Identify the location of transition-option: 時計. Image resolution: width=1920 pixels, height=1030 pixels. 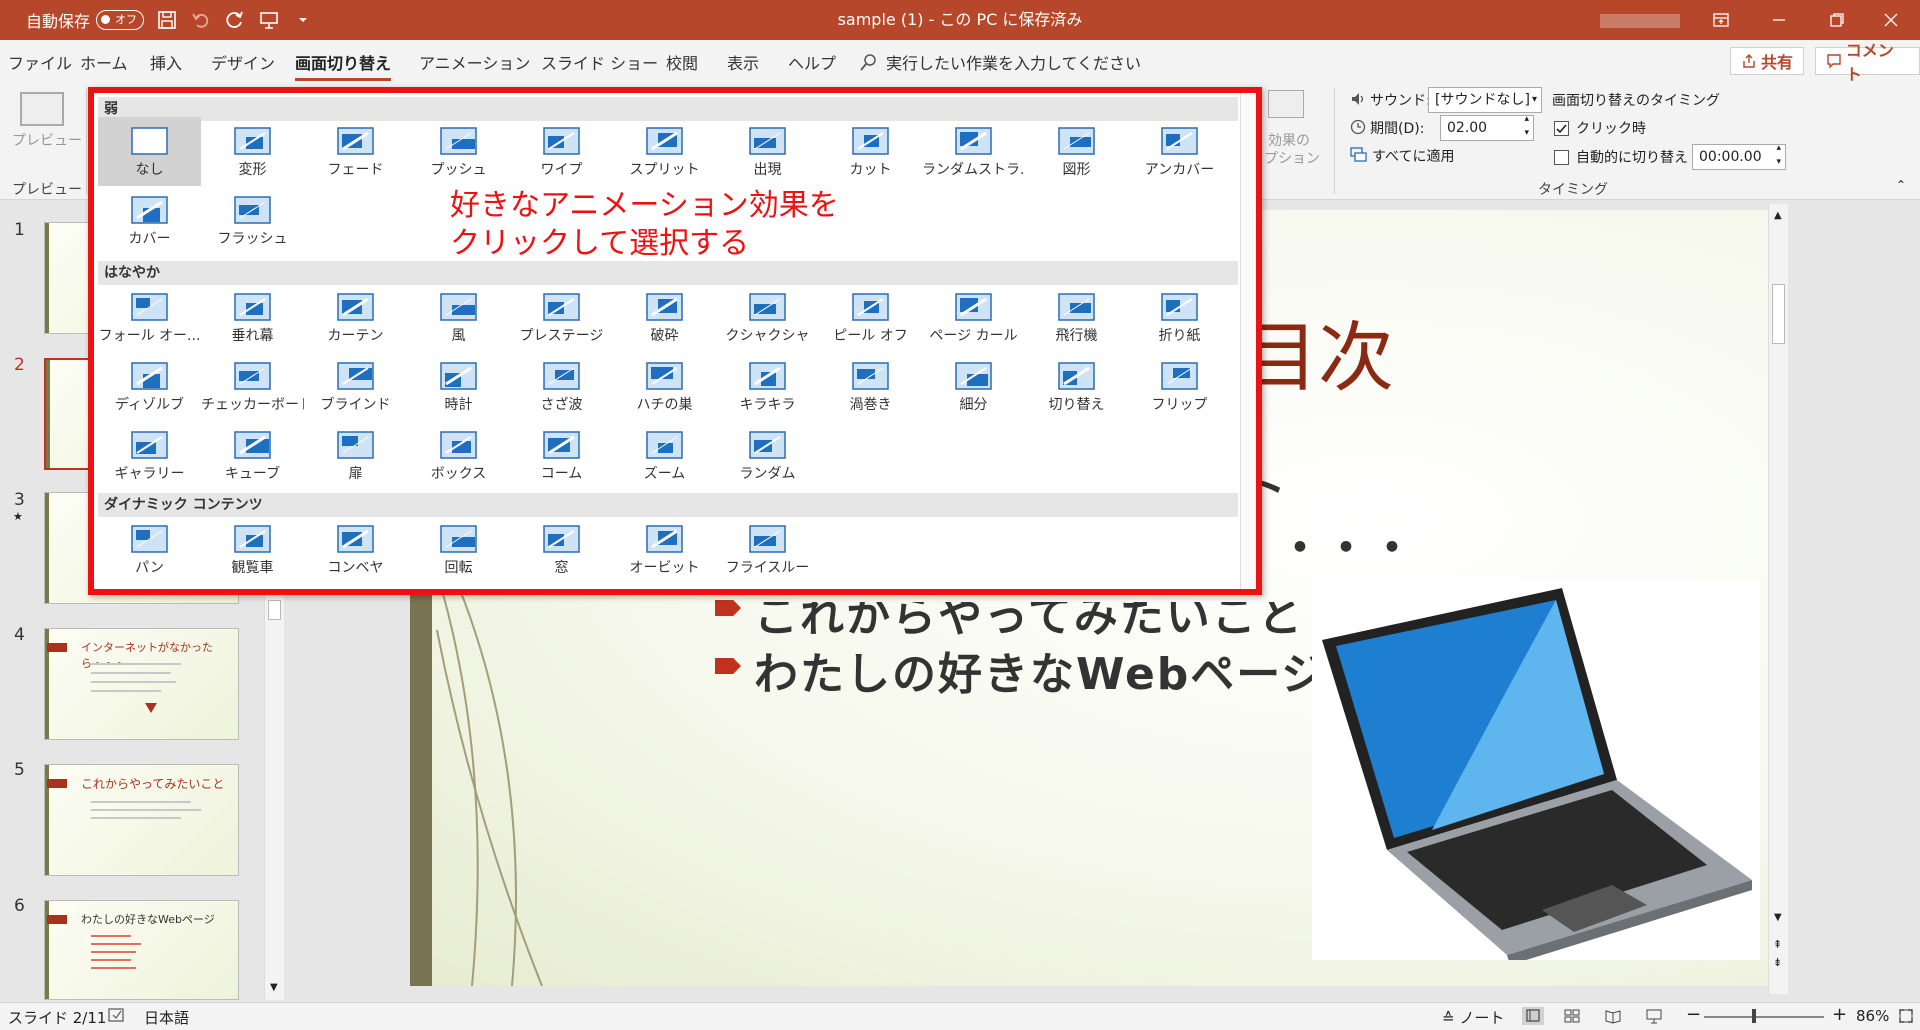
(458, 386).